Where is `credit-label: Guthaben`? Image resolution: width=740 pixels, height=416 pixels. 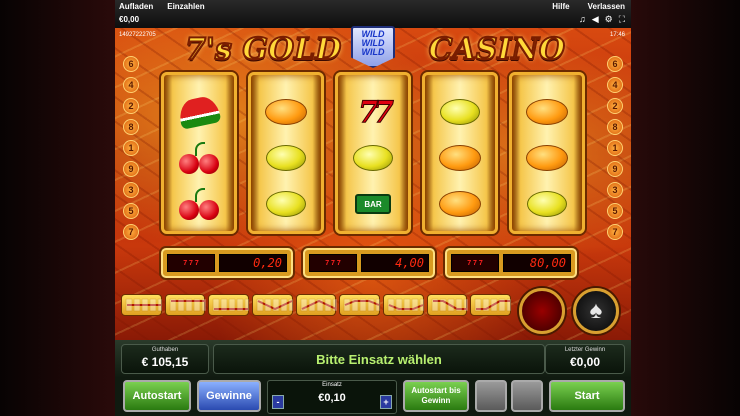
credit-label: Guthaben is located at coordinates (165, 350).